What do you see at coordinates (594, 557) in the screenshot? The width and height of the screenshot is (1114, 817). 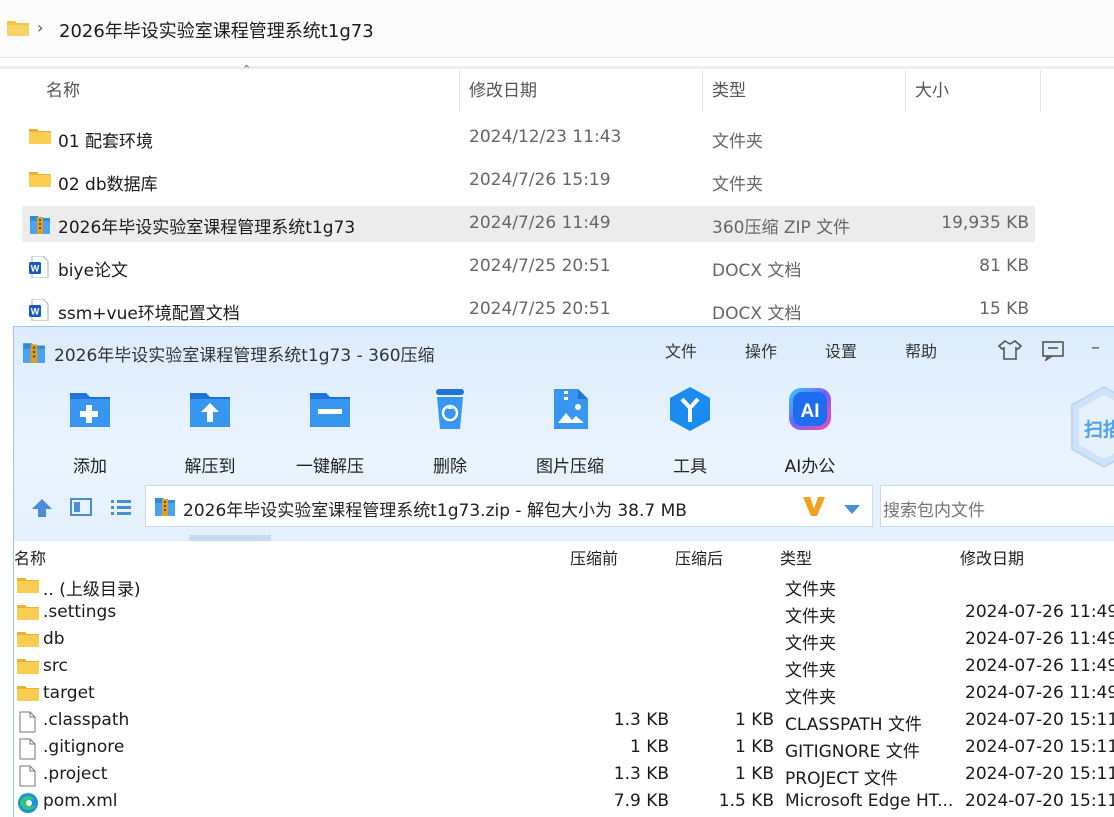 I see `column-header-before: 压缩前` at bounding box center [594, 557].